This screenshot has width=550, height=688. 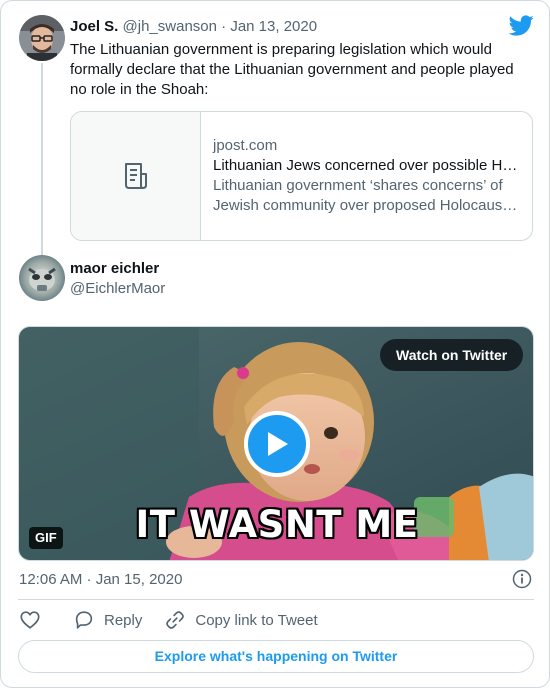 I want to click on like-button, so click(x=30, y=620).